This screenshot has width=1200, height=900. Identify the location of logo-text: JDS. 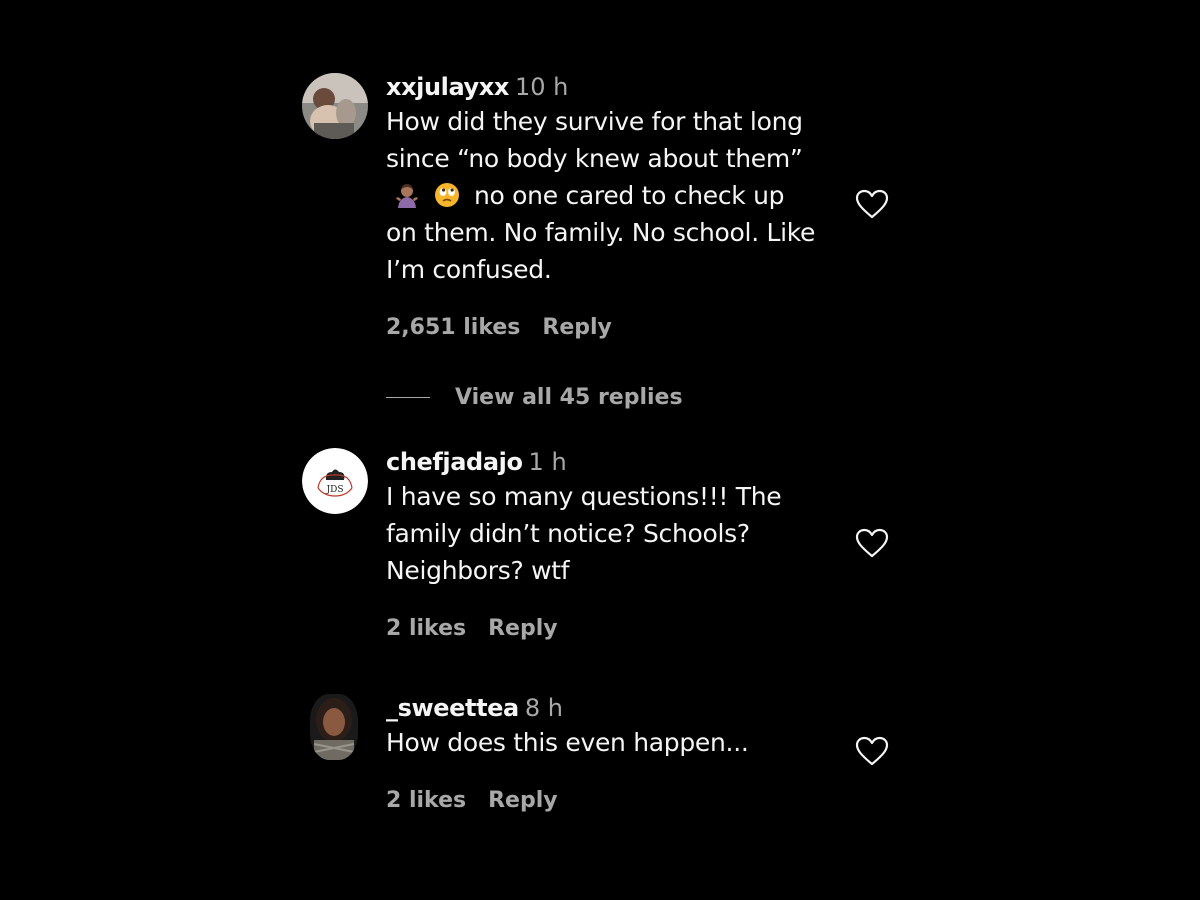
(335, 490).